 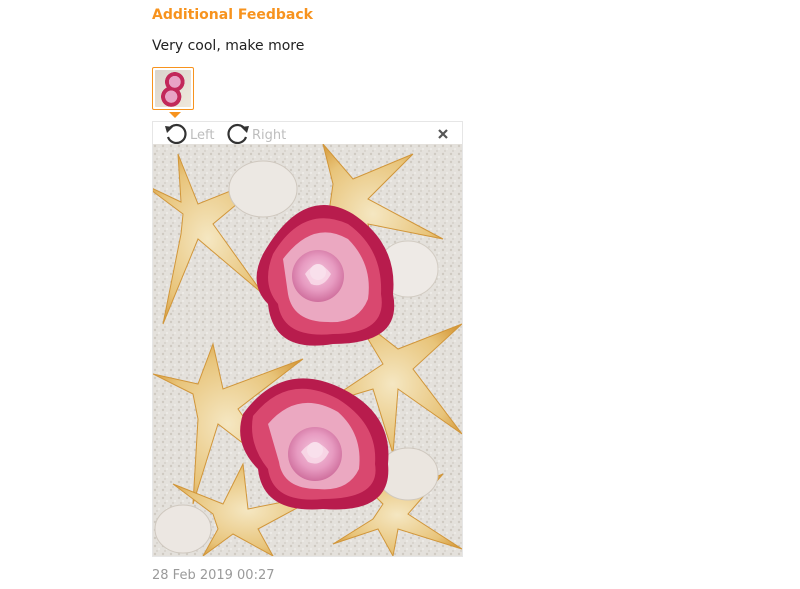 What do you see at coordinates (202, 135) in the screenshot?
I see `rotate-left-label: Left` at bounding box center [202, 135].